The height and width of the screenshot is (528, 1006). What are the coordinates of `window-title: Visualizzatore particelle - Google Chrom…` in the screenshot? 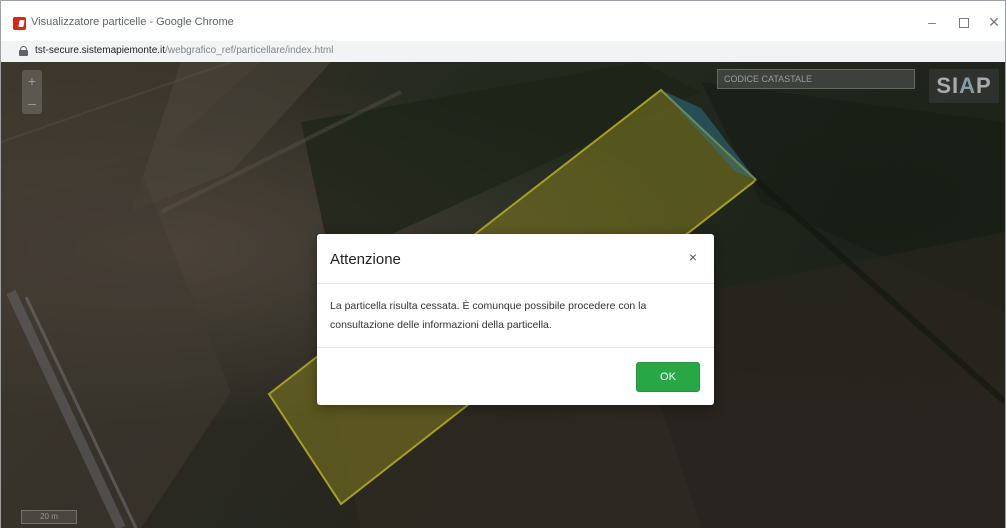 It's located at (132, 22).